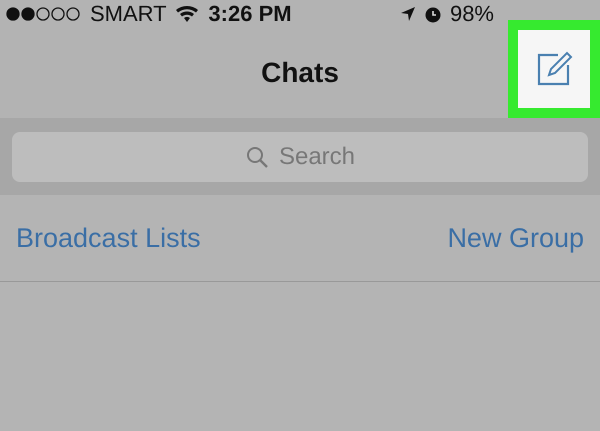 This screenshot has height=431, width=600. Describe the element at coordinates (300, 157) in the screenshot. I see `search-field: Search` at that location.